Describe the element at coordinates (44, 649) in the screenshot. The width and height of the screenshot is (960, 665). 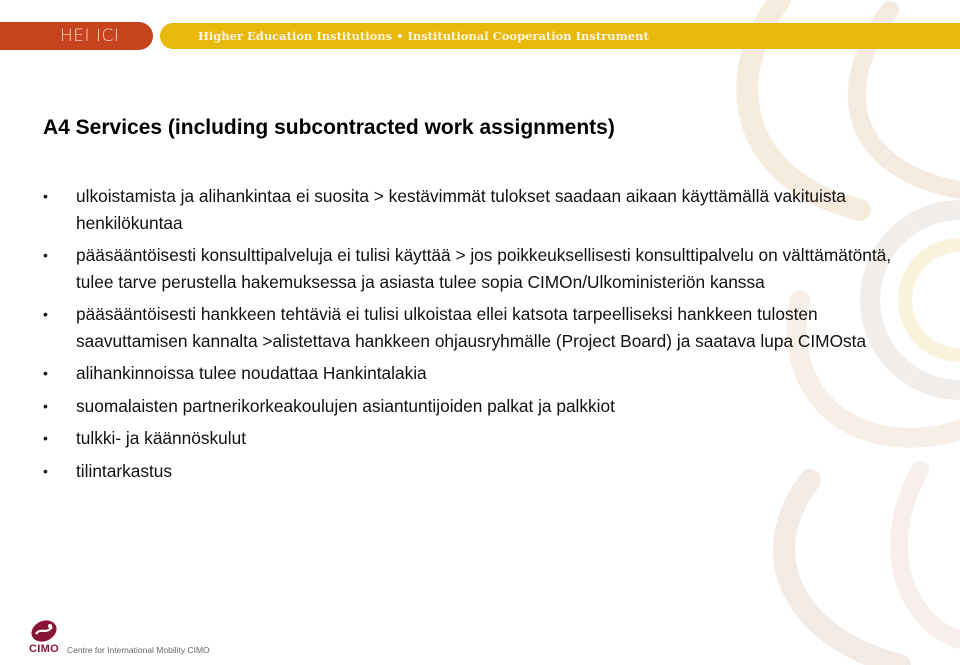
I see `cimo-logo-text: CIMO` at that location.